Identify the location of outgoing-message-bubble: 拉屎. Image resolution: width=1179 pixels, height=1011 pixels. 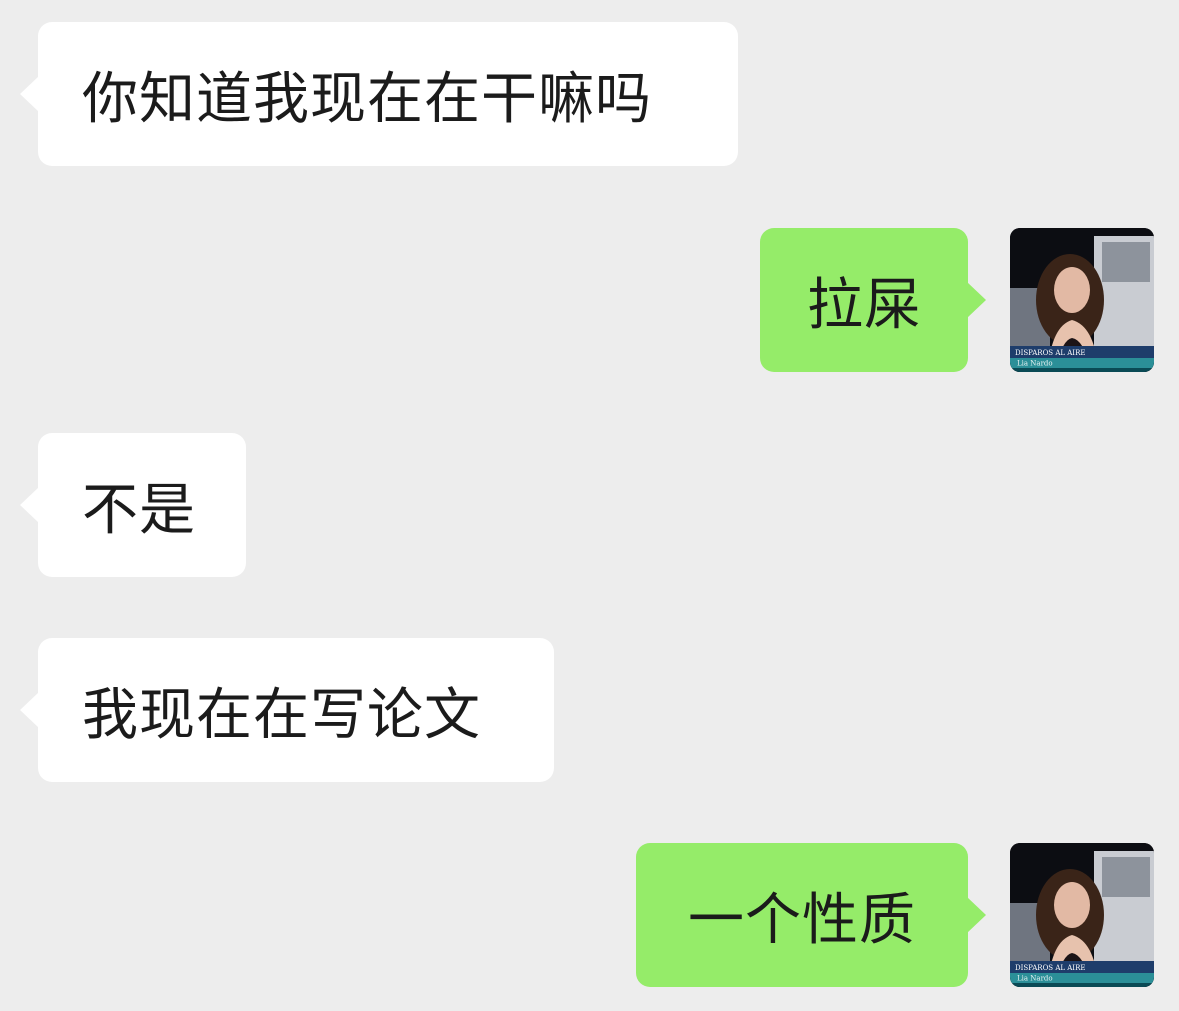
(873, 300).